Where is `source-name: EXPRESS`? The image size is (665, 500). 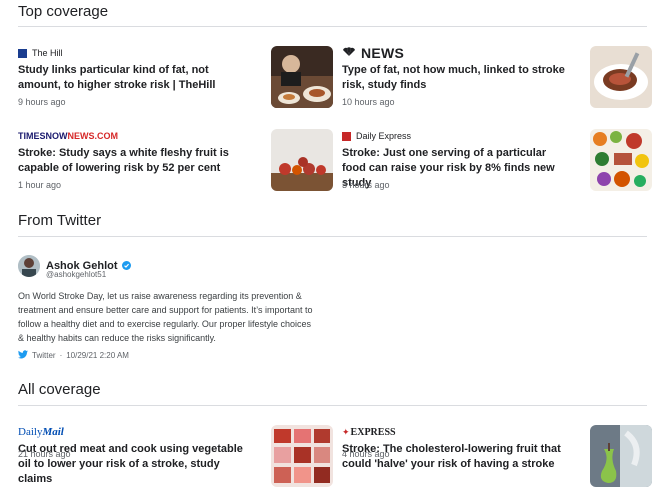
source-name: EXPRESS is located at coordinates (373, 432).